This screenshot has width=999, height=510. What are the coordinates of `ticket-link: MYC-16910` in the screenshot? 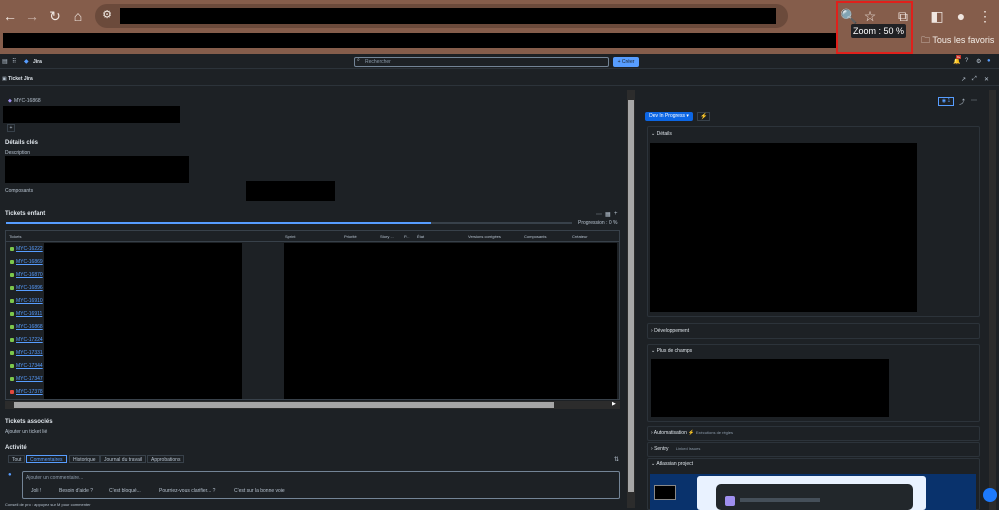 It's located at (29, 301).